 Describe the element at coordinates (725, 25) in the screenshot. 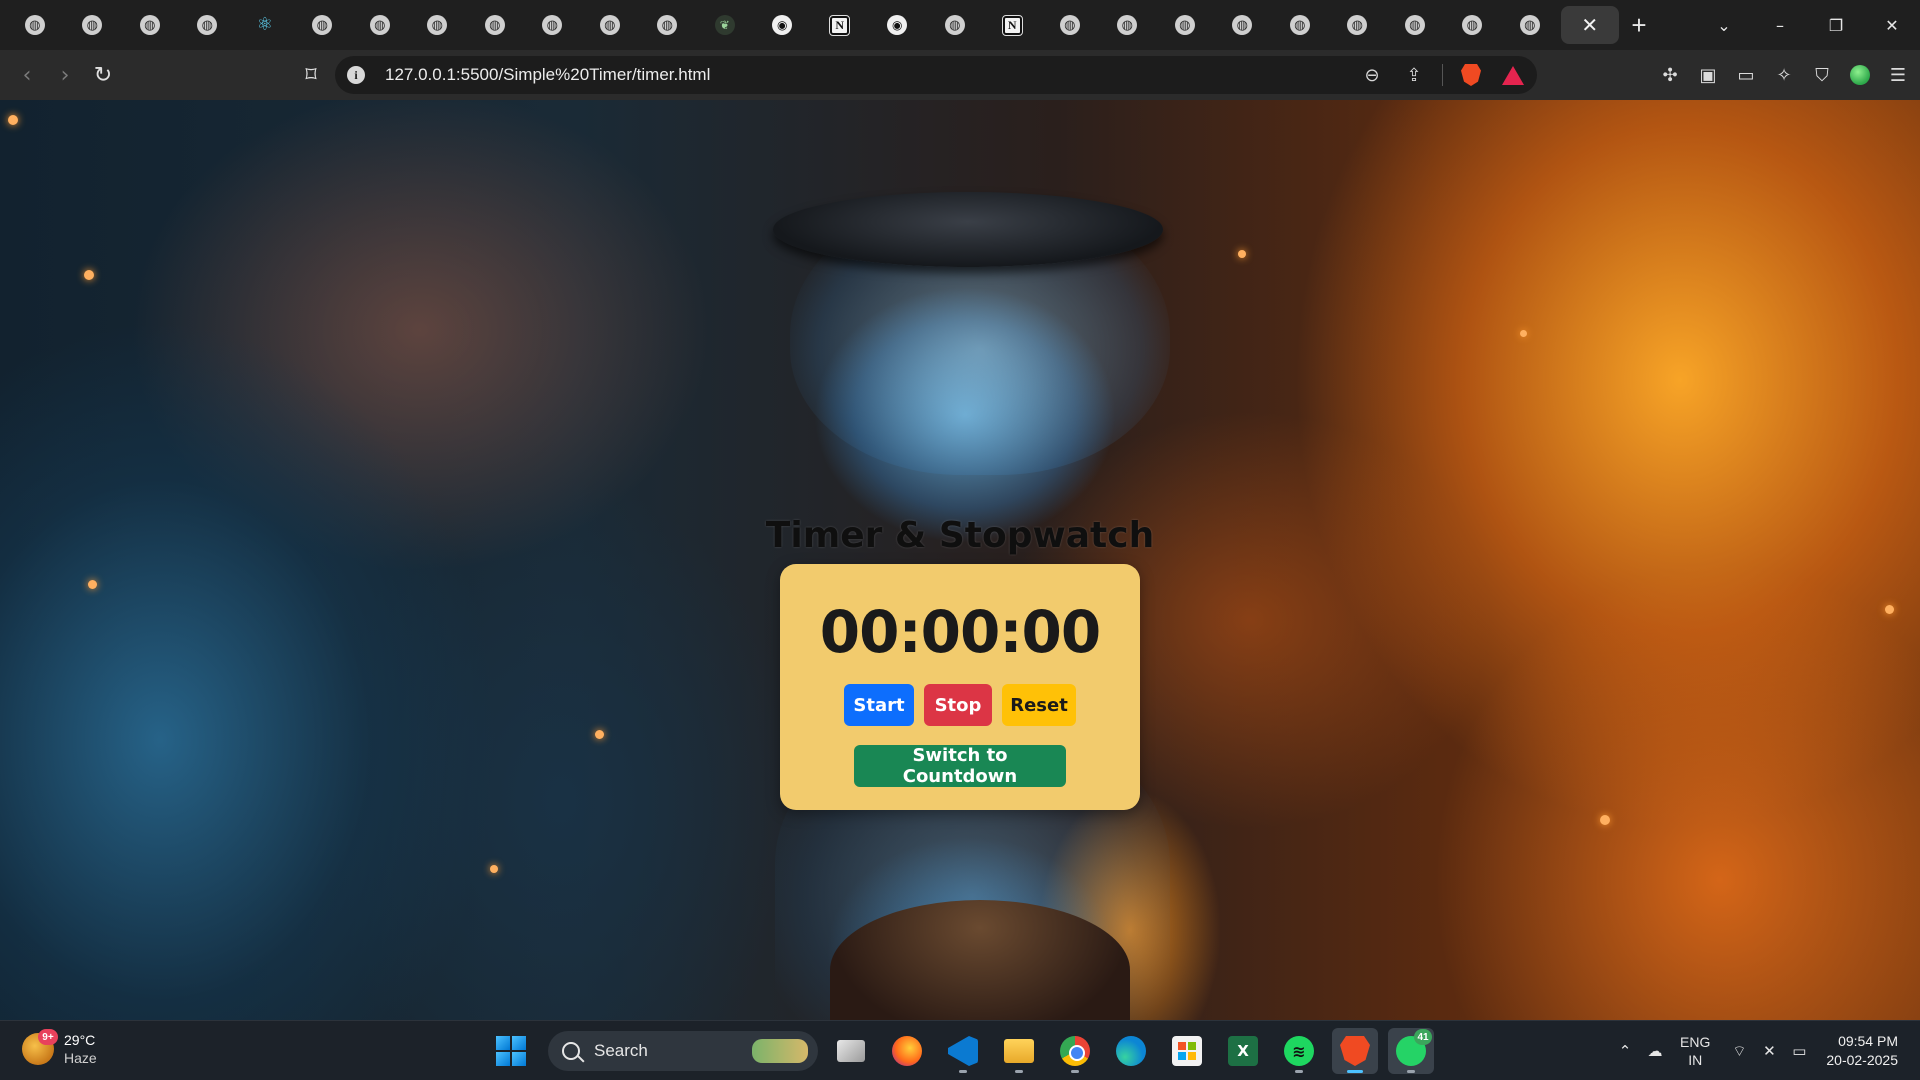

I see `browser-tab: ❦` at that location.